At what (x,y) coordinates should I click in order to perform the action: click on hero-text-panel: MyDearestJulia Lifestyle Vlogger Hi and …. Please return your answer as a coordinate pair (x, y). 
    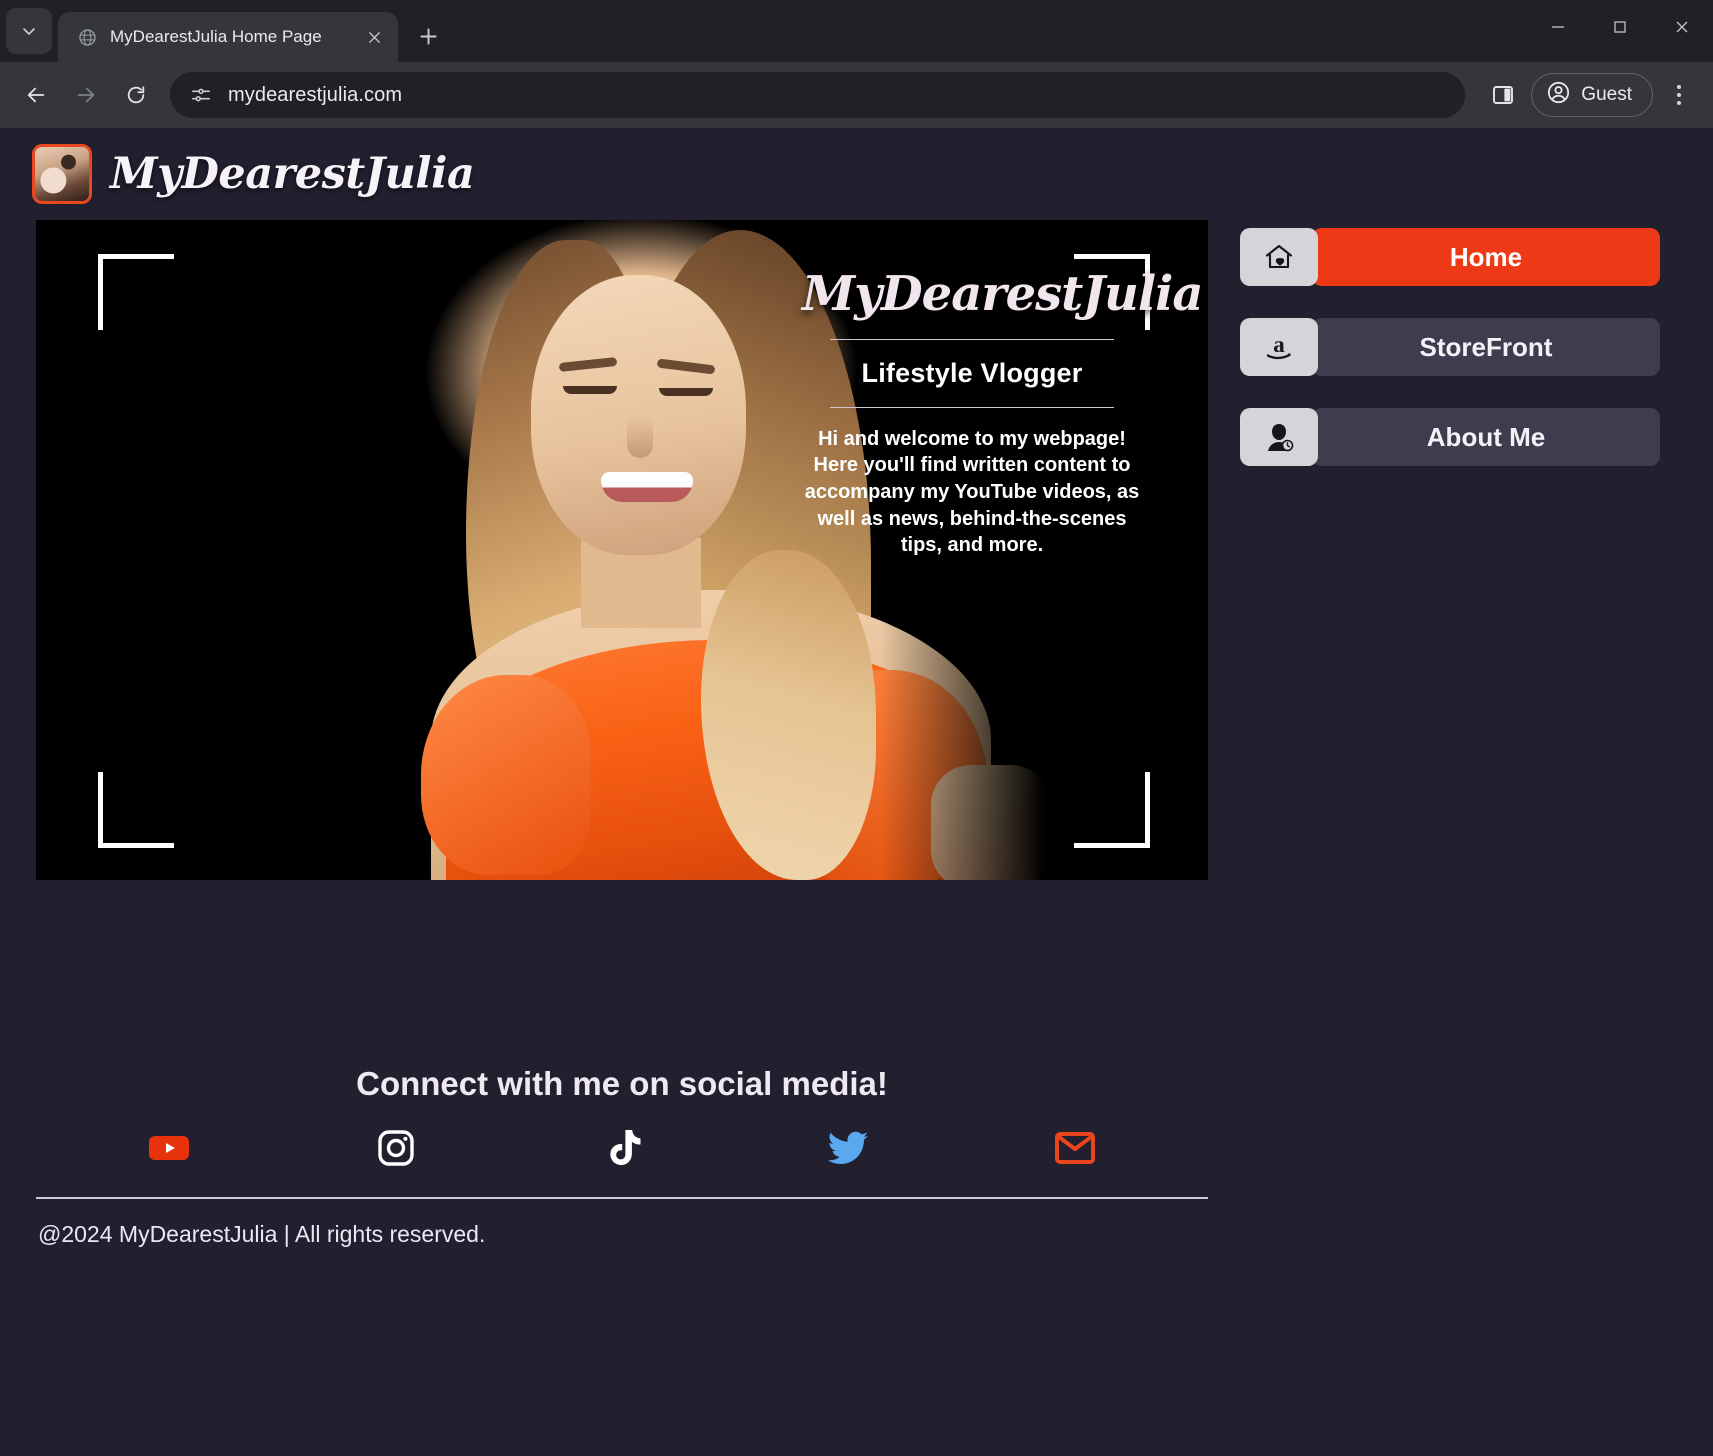
    Looking at the image, I should click on (1003, 412).